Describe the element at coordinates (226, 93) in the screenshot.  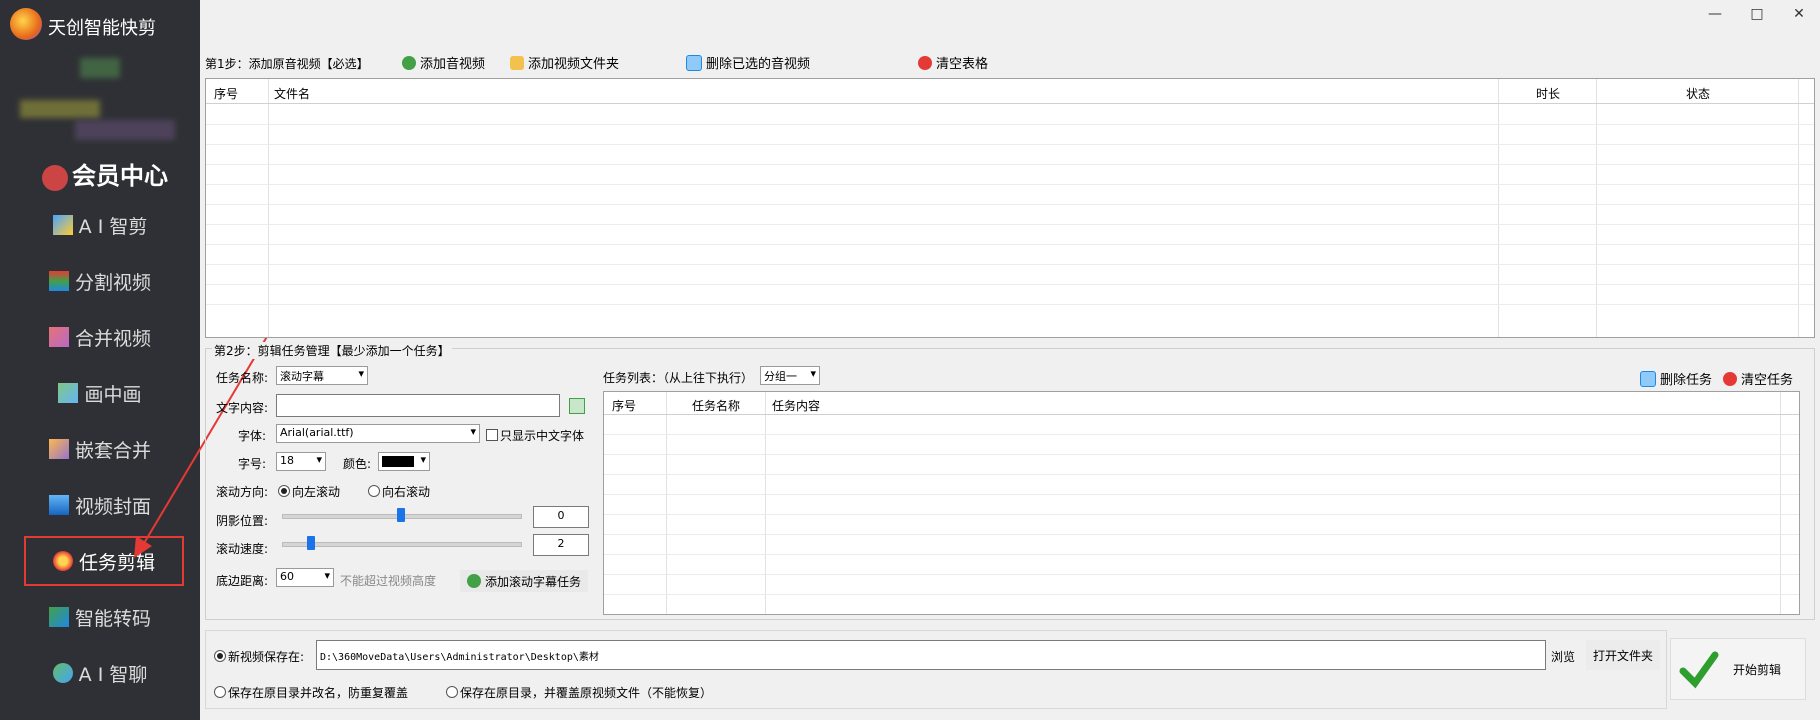
I see `col-header-index: 序号` at that location.